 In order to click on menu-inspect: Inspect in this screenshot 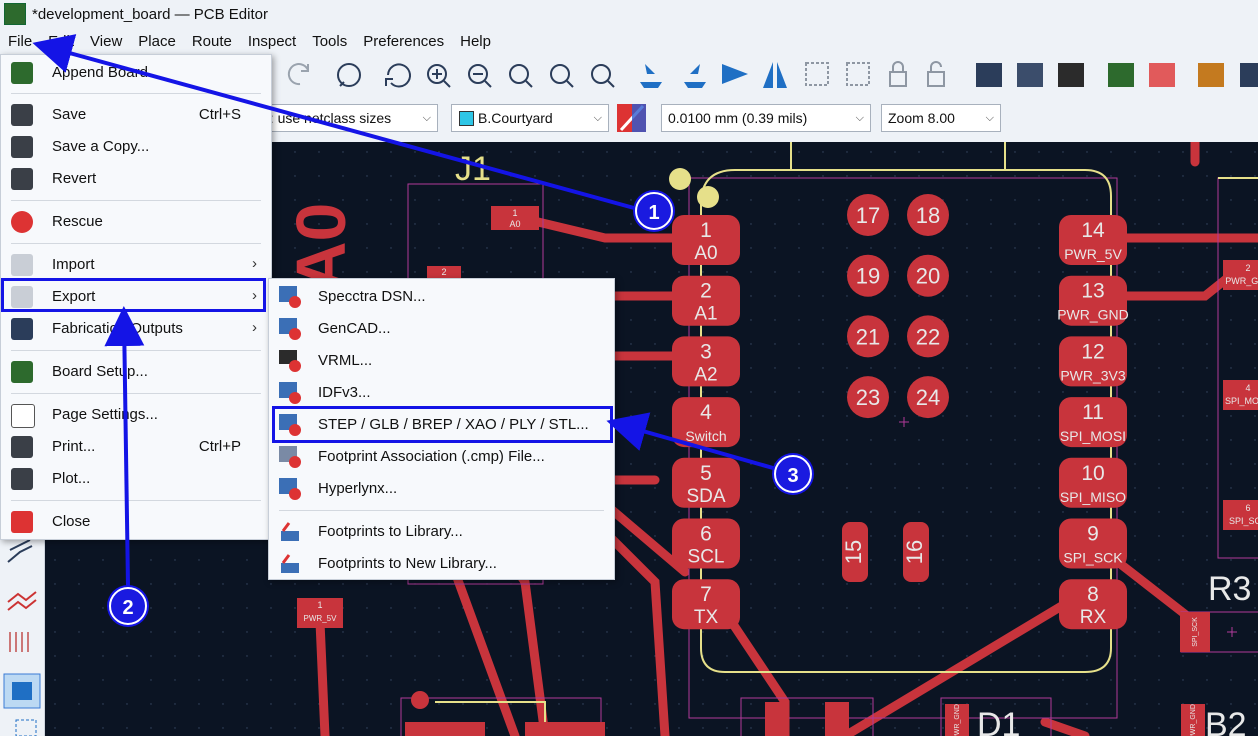, I will do `click(272, 41)`.